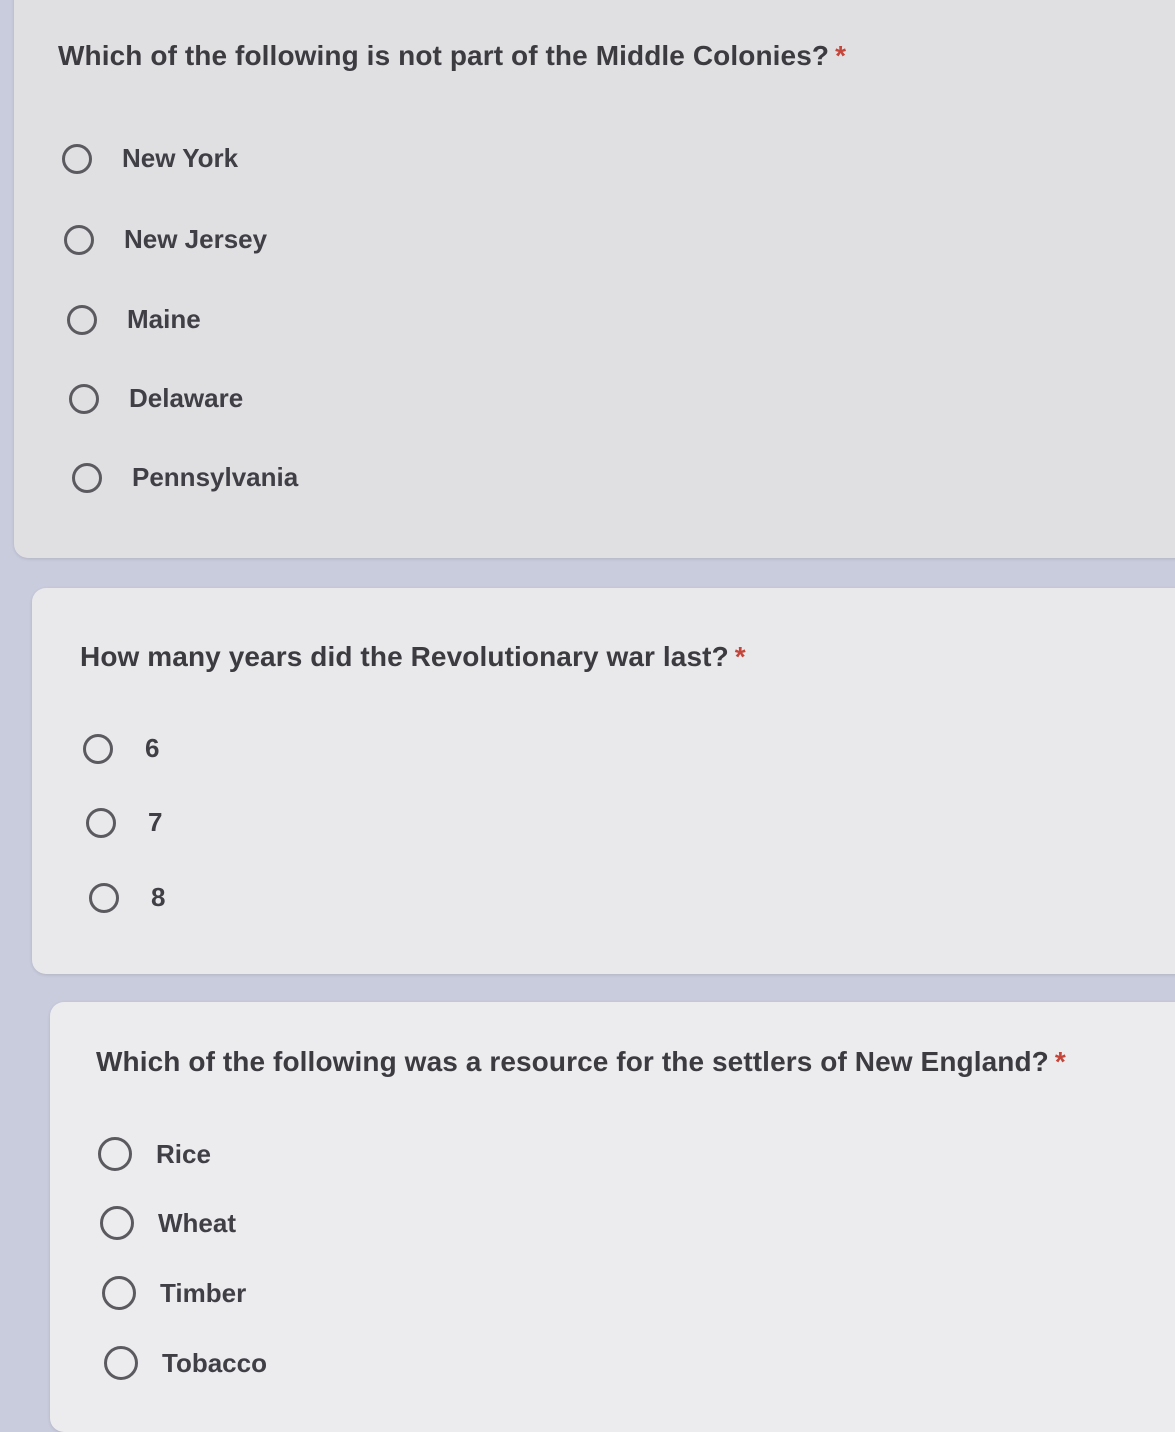 The height and width of the screenshot is (1432, 1175). I want to click on radio-option-6: 6, so click(121, 748).